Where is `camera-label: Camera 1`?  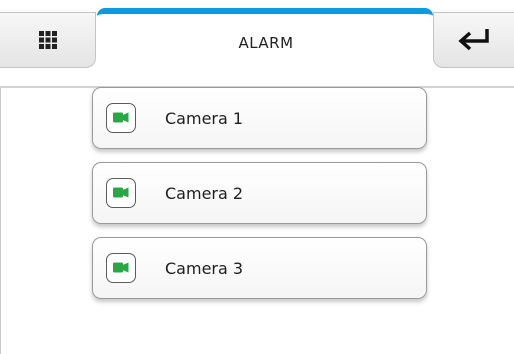 camera-label: Camera 1 is located at coordinates (204, 118).